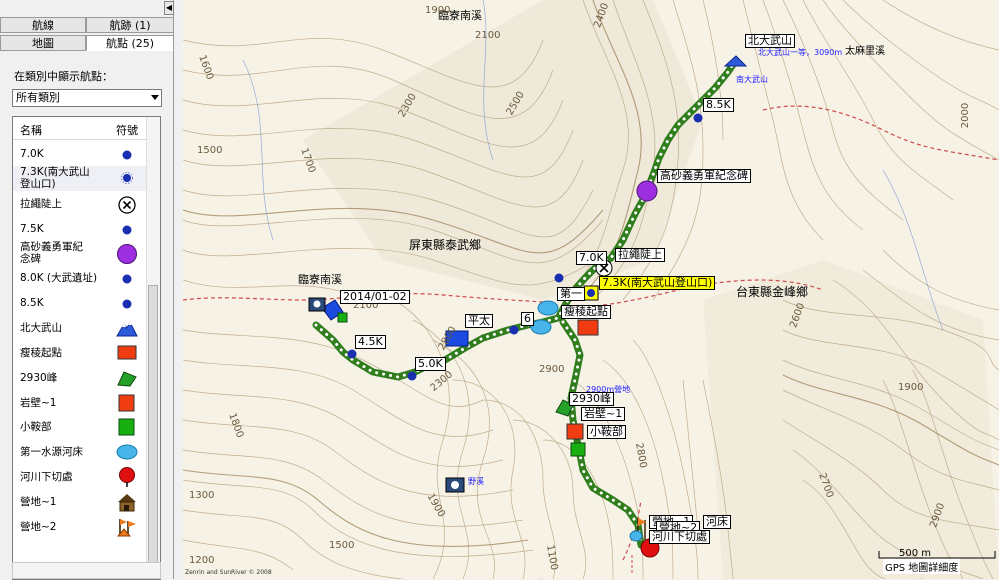 The height and width of the screenshot is (580, 999). What do you see at coordinates (527, 319) in the screenshot?
I see `map-label-6k: 6` at bounding box center [527, 319].